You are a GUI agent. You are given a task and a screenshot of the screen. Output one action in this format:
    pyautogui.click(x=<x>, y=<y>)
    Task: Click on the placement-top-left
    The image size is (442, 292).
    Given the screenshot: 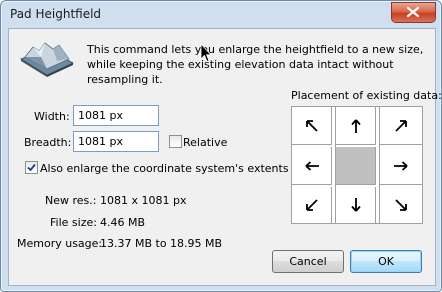 What is the action you would take?
    pyautogui.click(x=312, y=126)
    